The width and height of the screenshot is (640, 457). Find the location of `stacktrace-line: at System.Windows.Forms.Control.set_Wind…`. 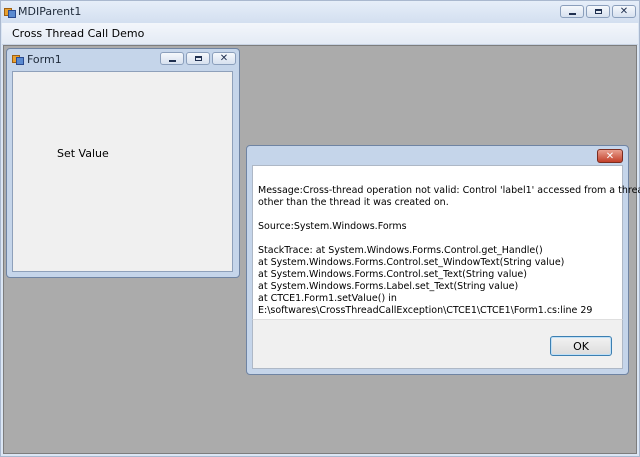

stacktrace-line: at System.Windows.Forms.Control.set_Wind… is located at coordinates (411, 262).